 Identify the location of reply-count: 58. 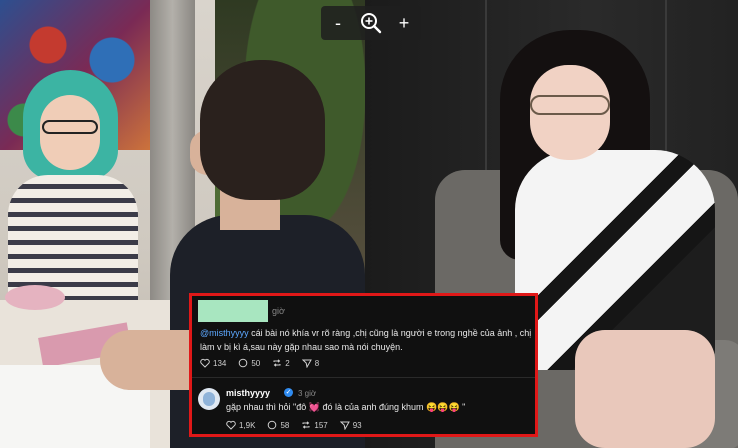
(285, 425).